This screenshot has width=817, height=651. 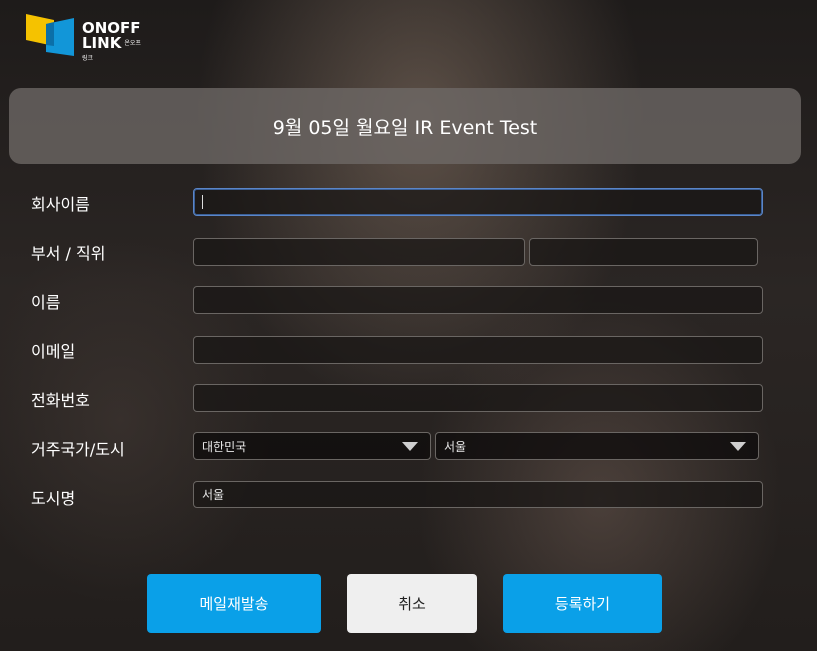 I want to click on name-input, so click(x=478, y=300).